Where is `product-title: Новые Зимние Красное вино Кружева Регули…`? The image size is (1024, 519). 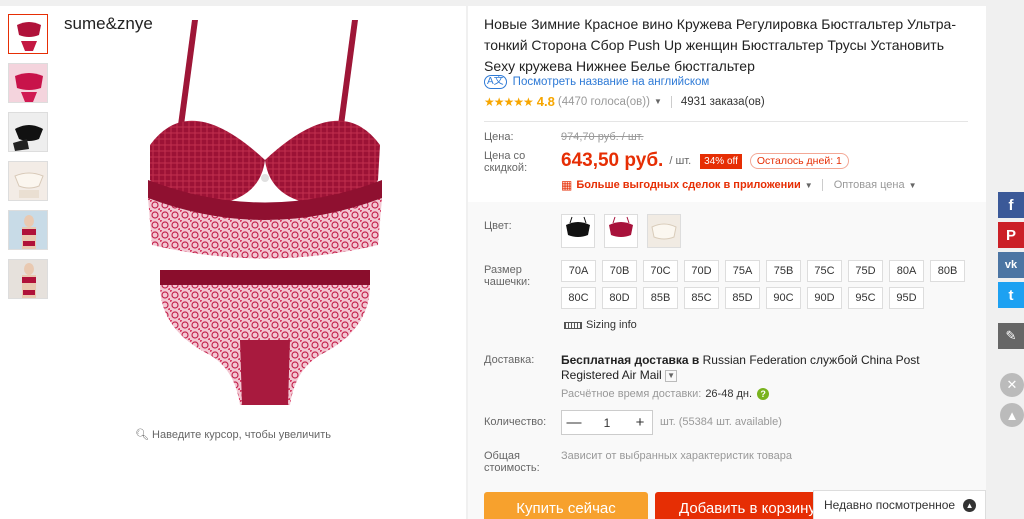 product-title: Новые Зимние Красное вино Кружева Регули… is located at coordinates (720, 45).